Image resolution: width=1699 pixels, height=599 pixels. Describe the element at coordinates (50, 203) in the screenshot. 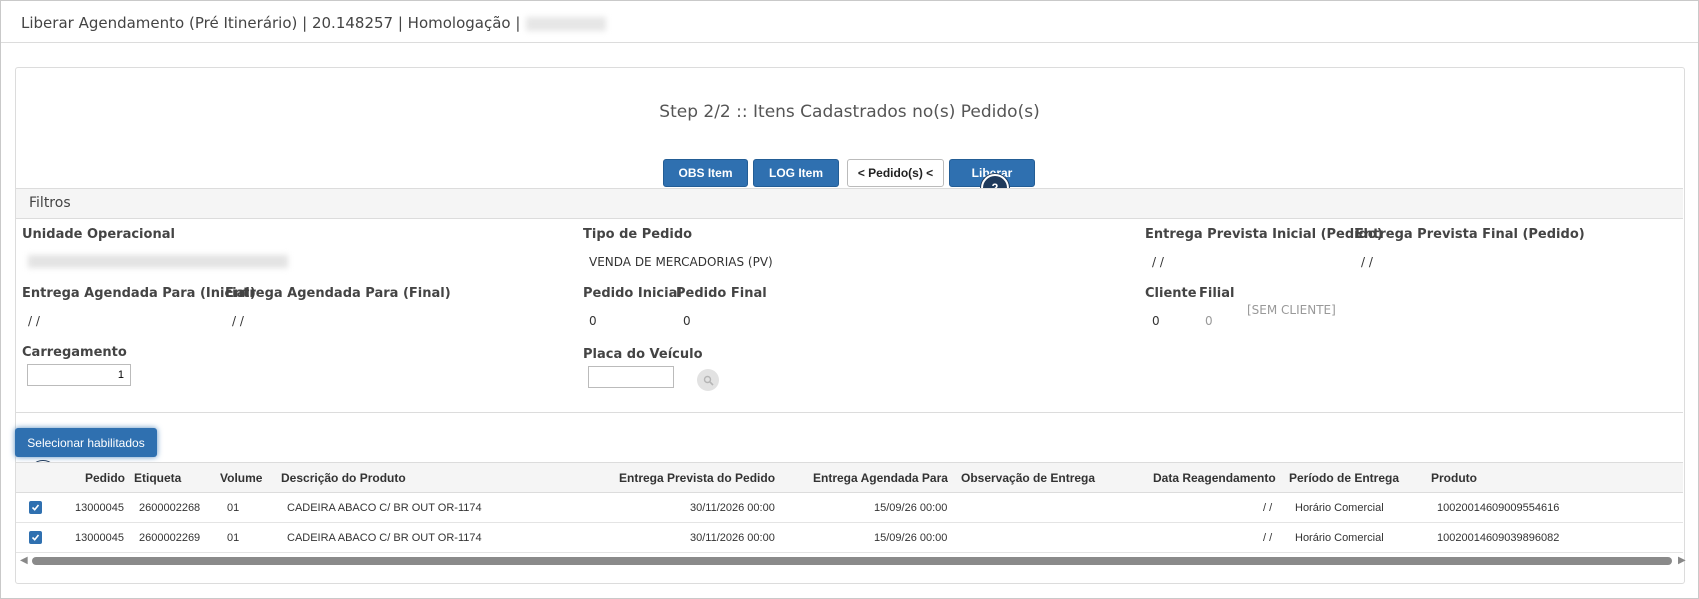

I see `filters-title: Filtros` at that location.